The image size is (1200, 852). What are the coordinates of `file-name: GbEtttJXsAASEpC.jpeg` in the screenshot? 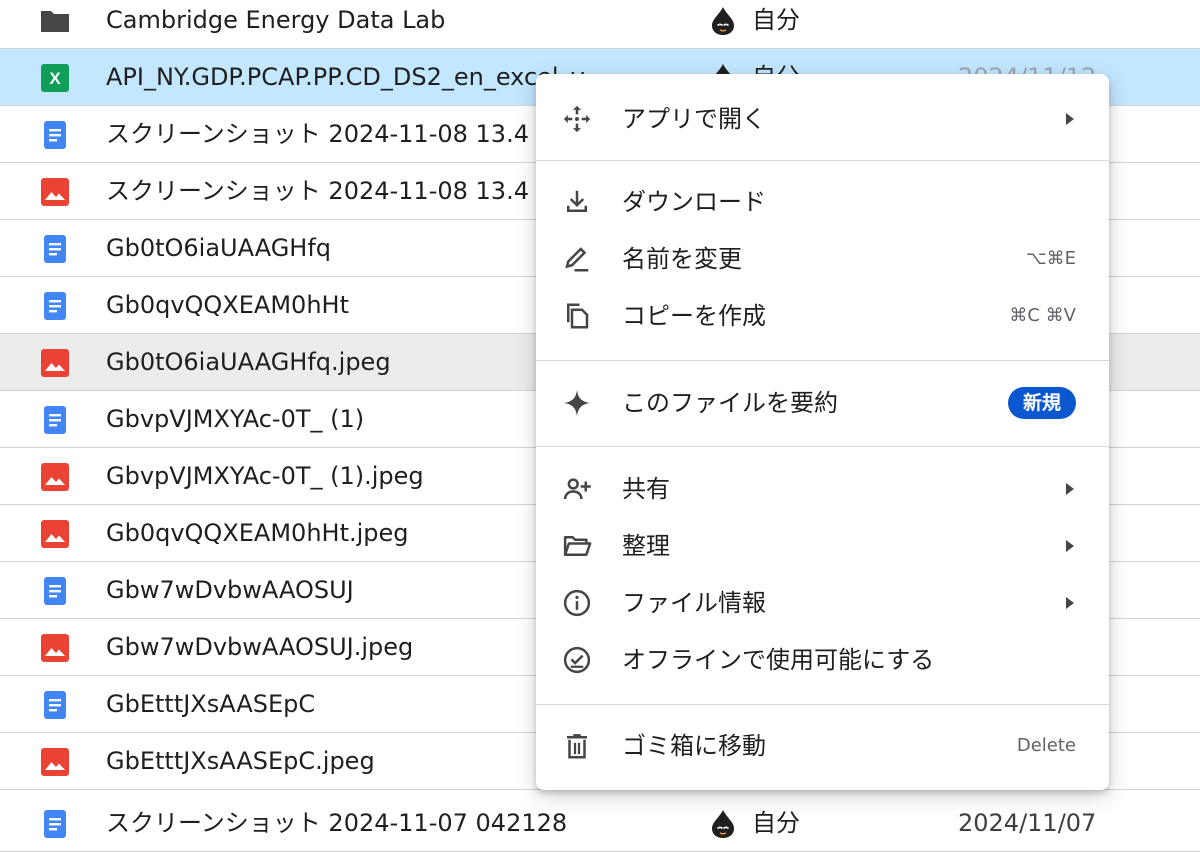 It's located at (240, 761).